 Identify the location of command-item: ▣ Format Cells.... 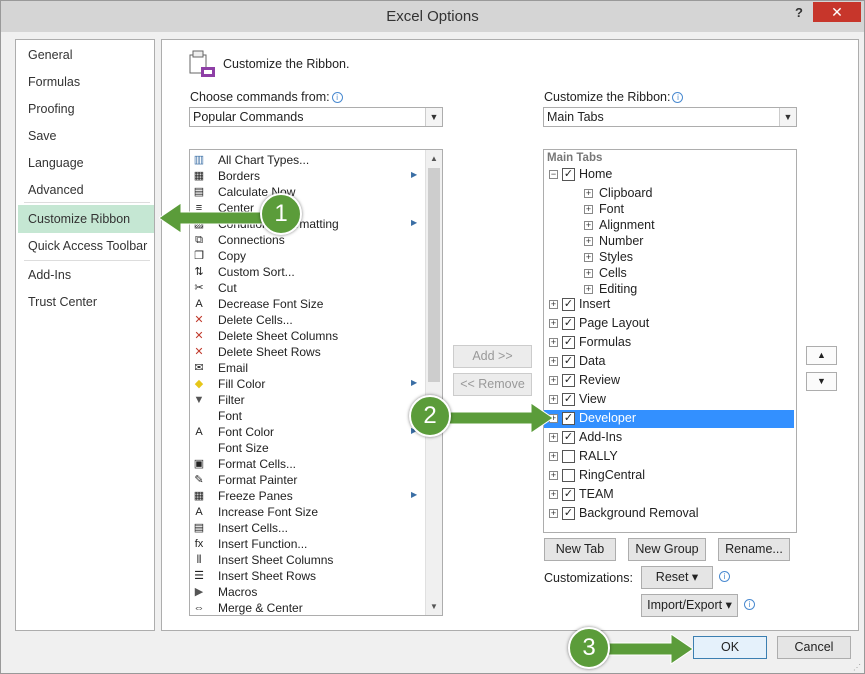
(310, 464).